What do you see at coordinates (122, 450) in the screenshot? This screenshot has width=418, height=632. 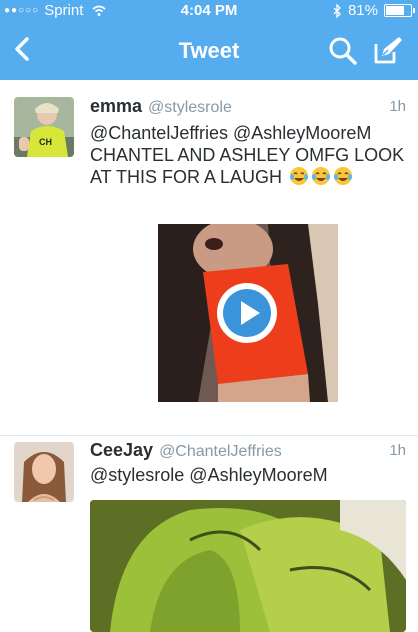 I see `display-name: CeeJay` at bounding box center [122, 450].